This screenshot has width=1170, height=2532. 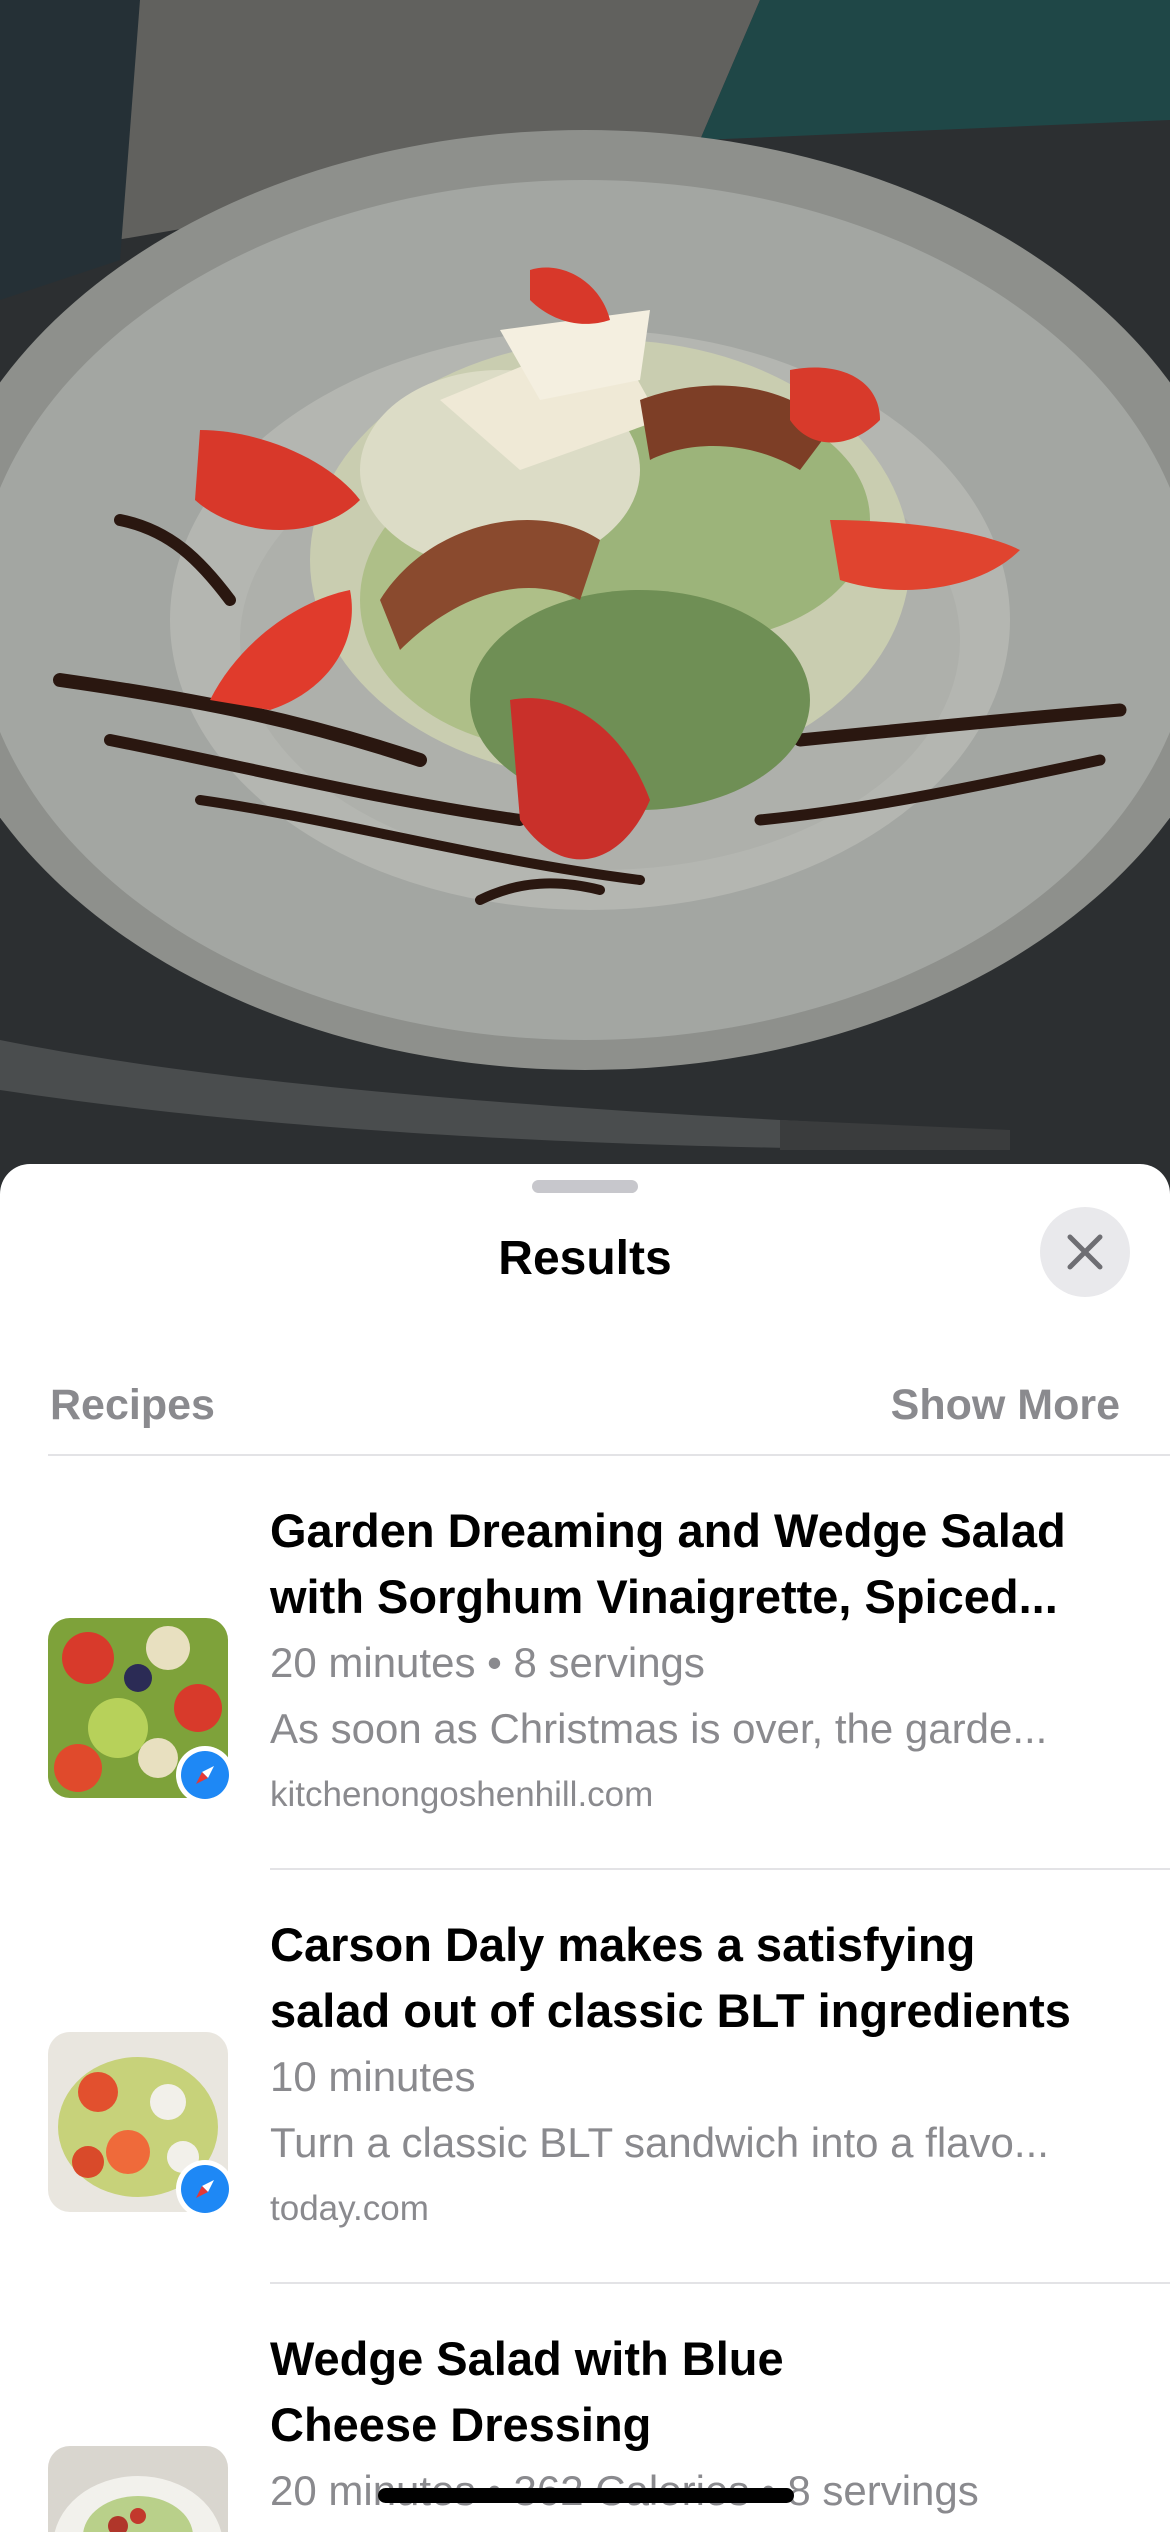 I want to click on recipe-source: kitchenongoshenhill.com, so click(x=462, y=1794).